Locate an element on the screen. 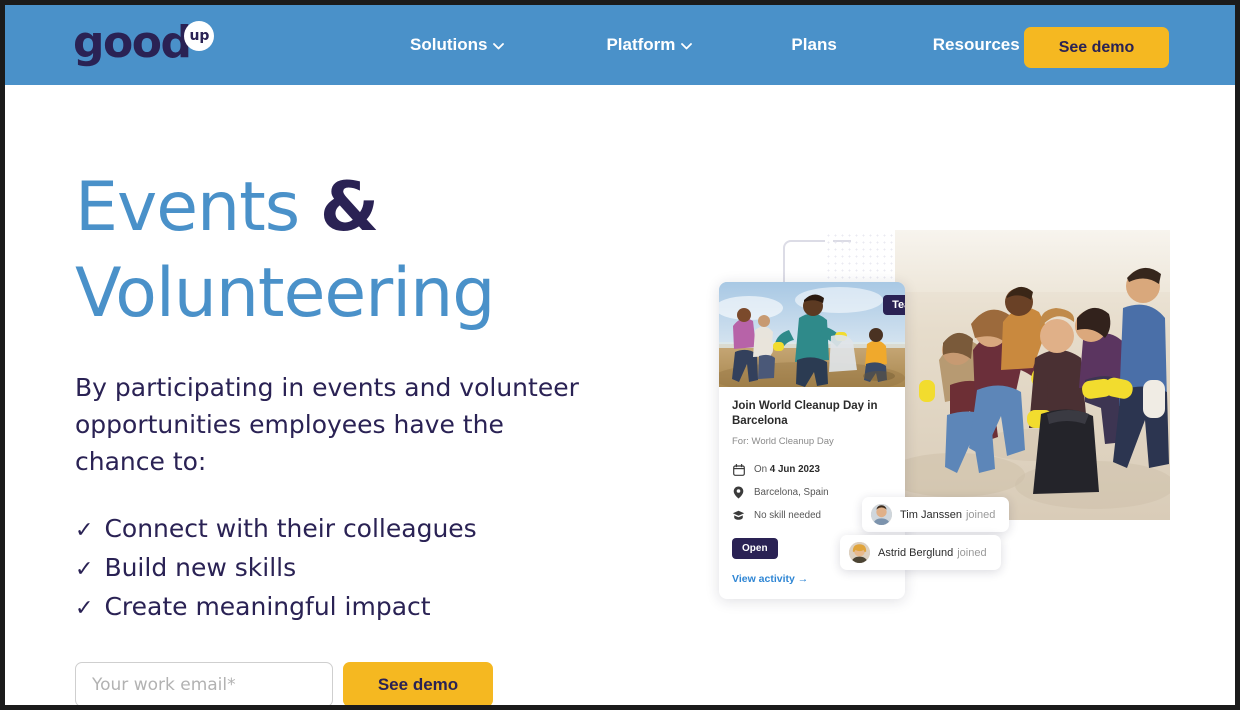 The height and width of the screenshot is (710, 1240). calendar-icon is located at coordinates (738, 469).